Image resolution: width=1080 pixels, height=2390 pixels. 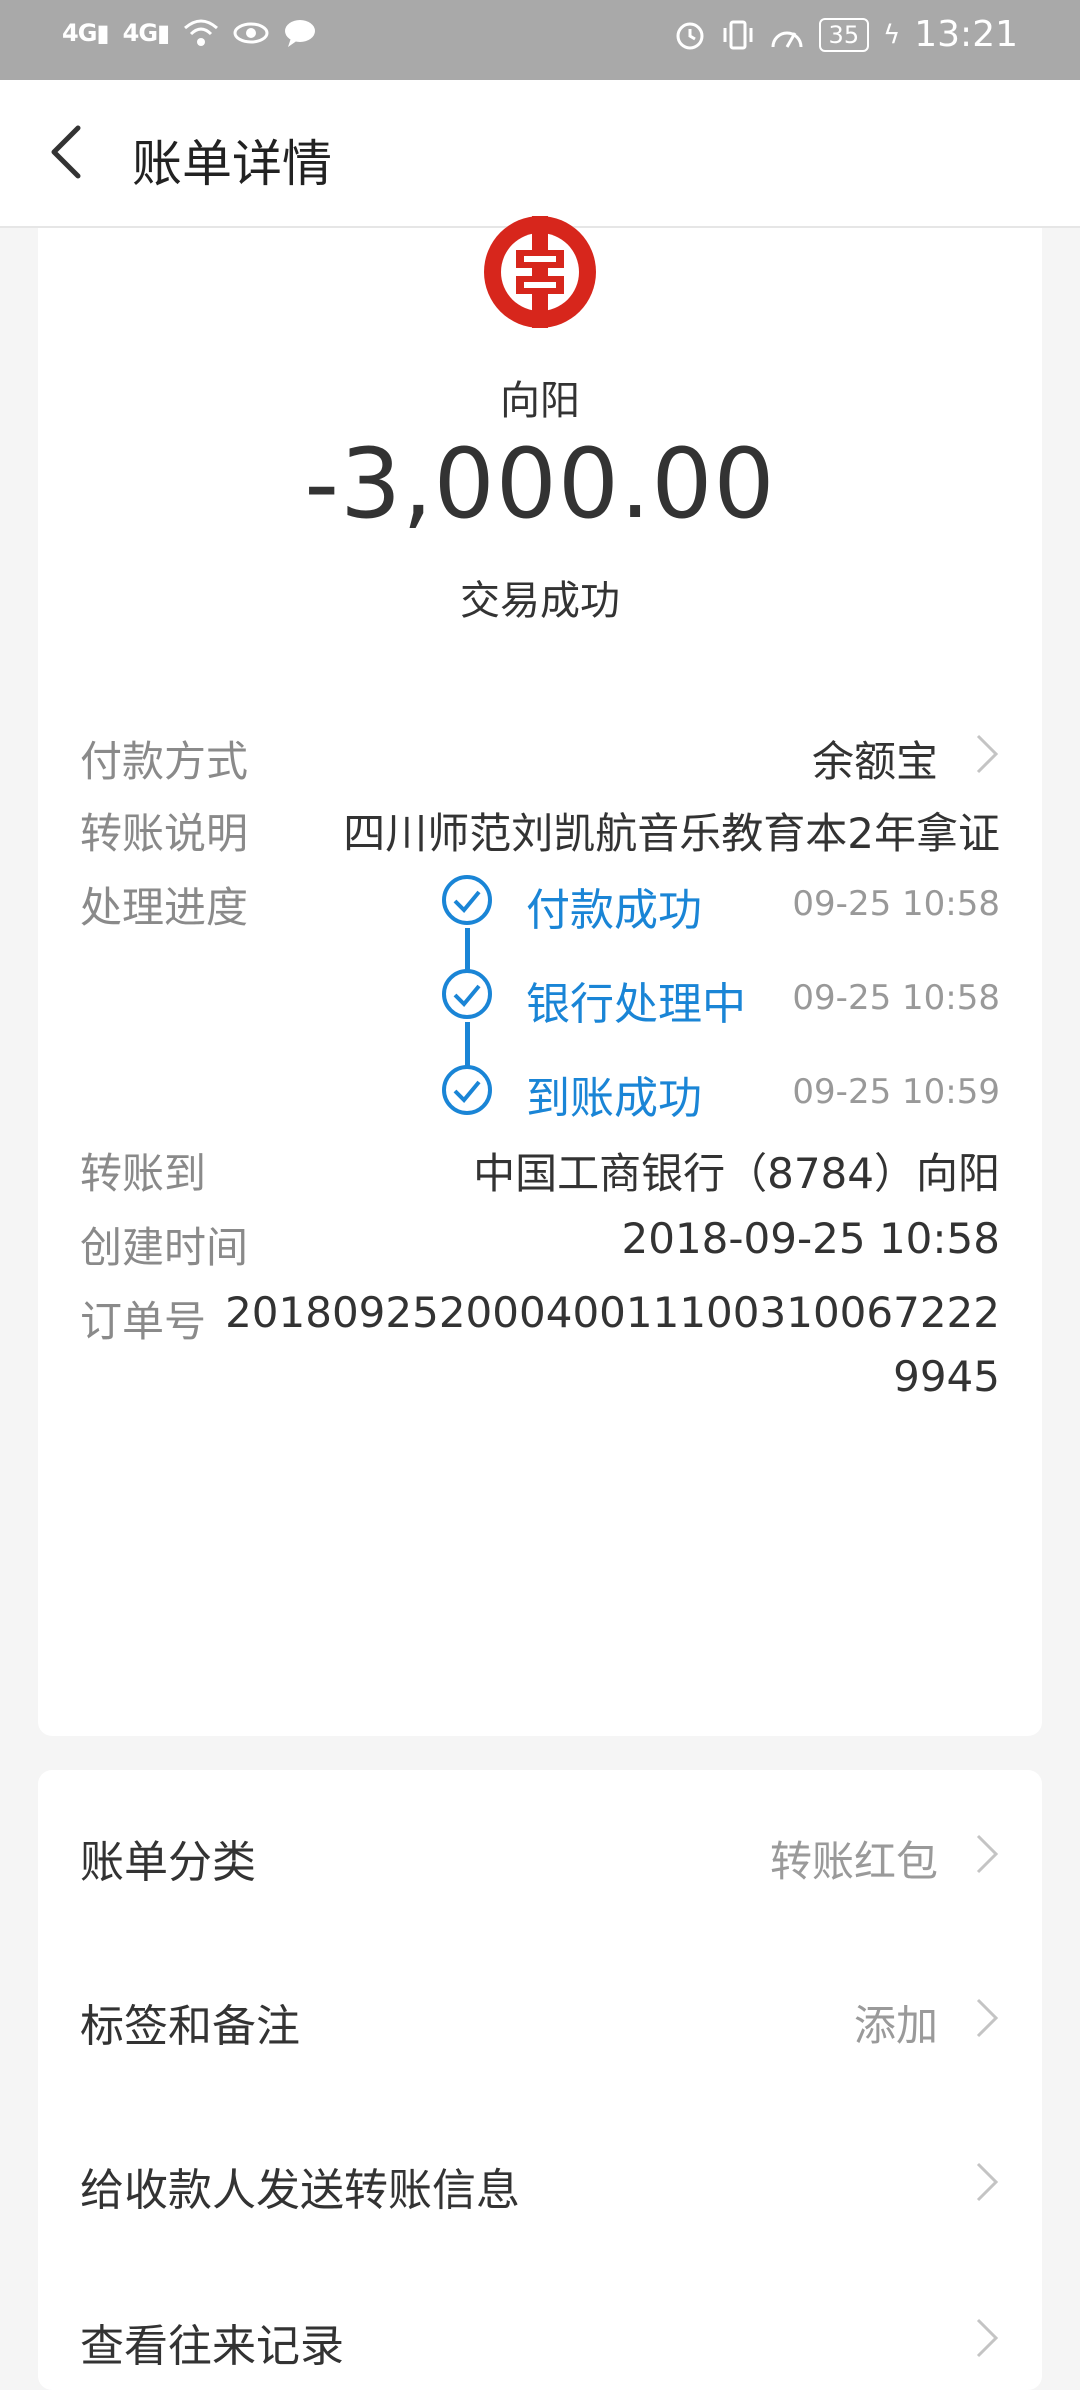 I want to click on clock: 13:21, so click(x=966, y=34).